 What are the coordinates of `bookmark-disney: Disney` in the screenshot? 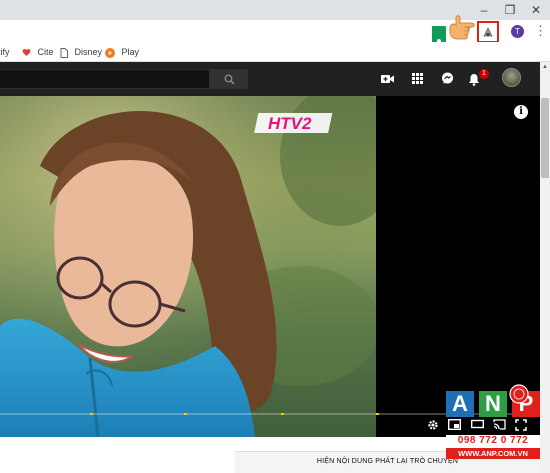 It's located at (81, 52).